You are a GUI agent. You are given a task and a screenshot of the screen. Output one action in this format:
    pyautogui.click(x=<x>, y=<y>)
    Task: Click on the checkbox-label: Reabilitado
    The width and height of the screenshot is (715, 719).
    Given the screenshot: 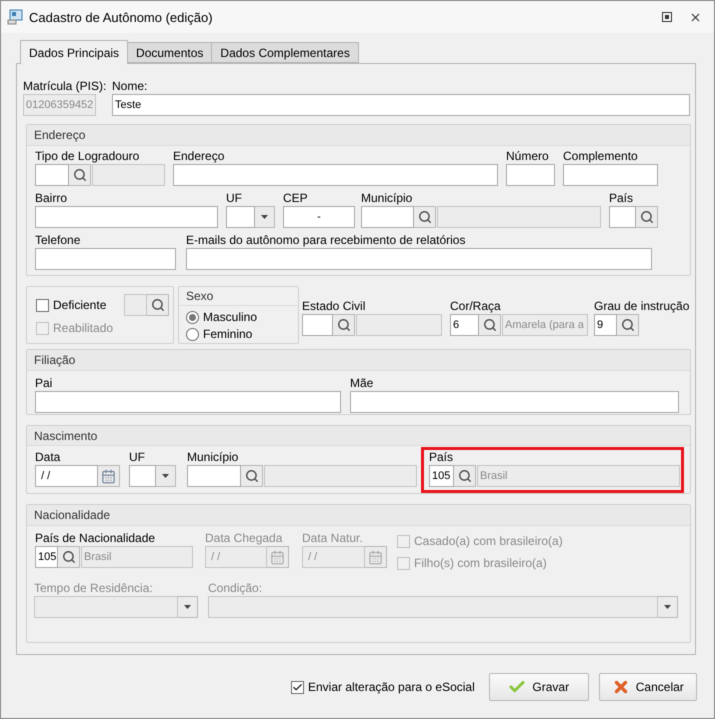 What is the action you would take?
    pyautogui.click(x=83, y=328)
    